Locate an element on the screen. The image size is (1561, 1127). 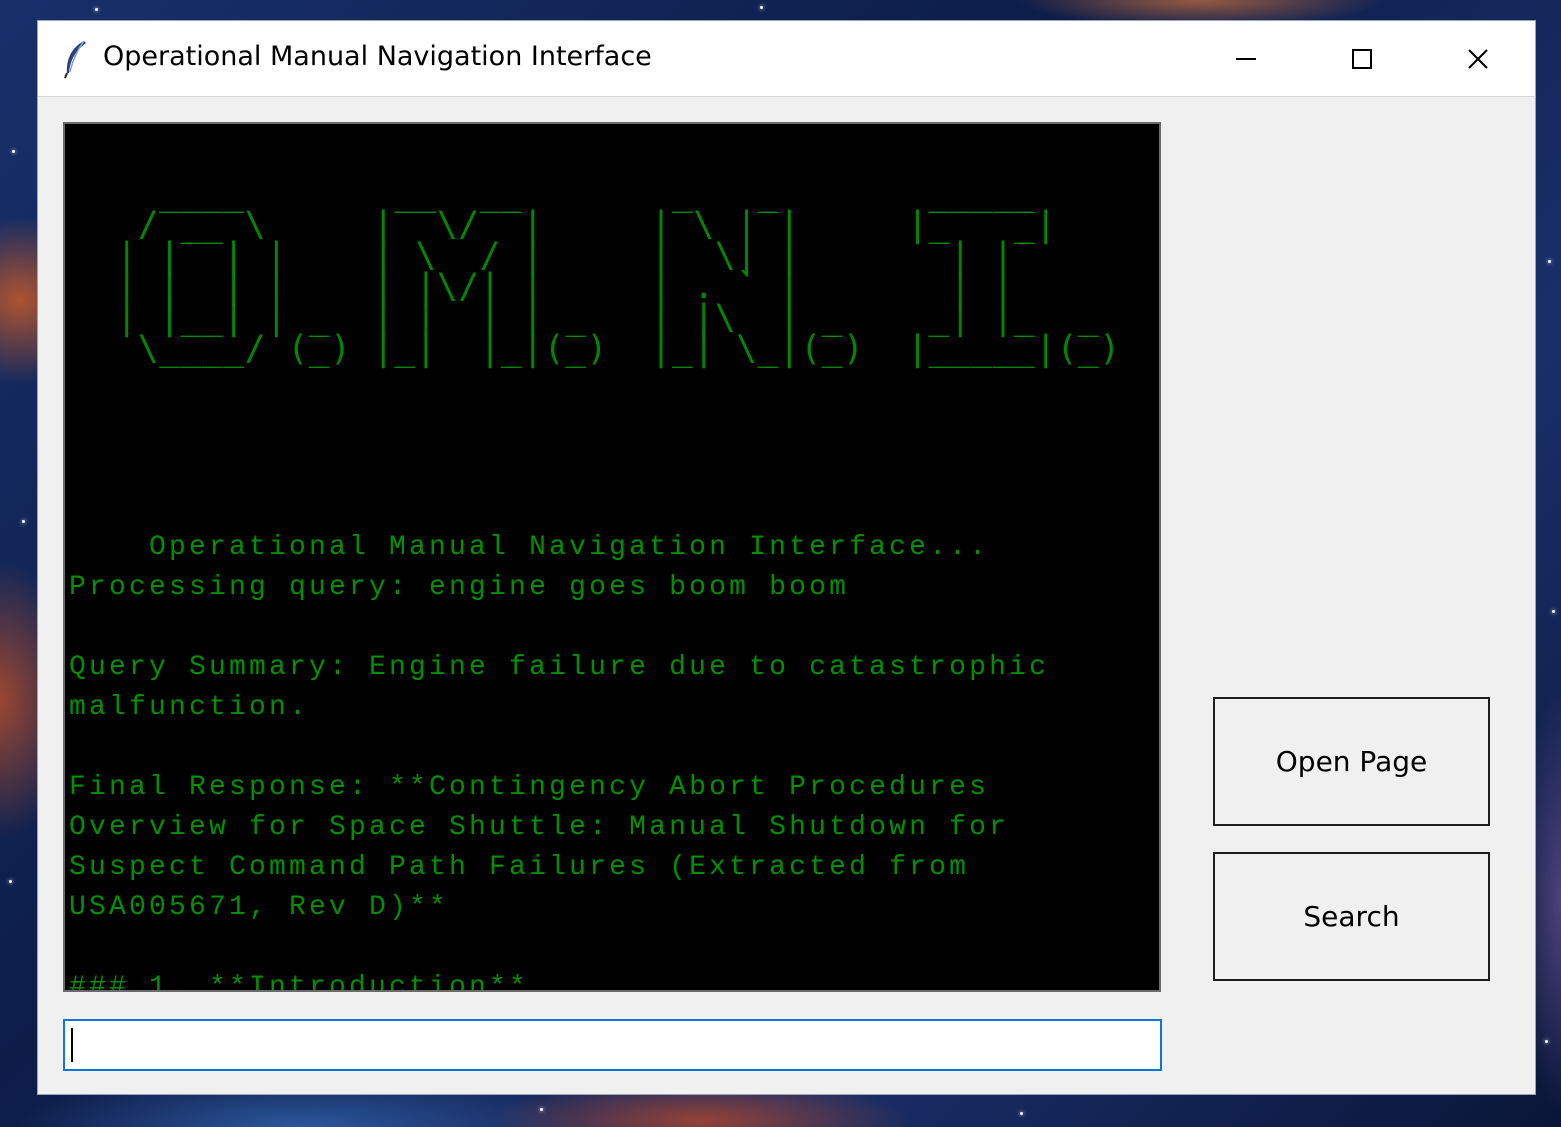
text-caret is located at coordinates (72, 1045).